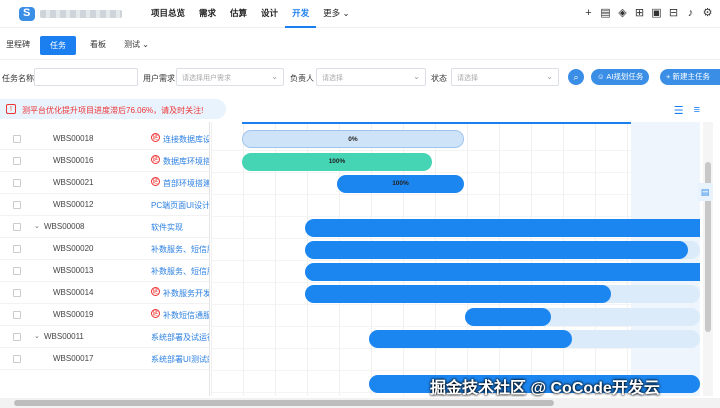 The width and height of the screenshot is (720, 408). Describe the element at coordinates (496, 250) in the screenshot. I see `gantt-bar-wbs00020` at that location.